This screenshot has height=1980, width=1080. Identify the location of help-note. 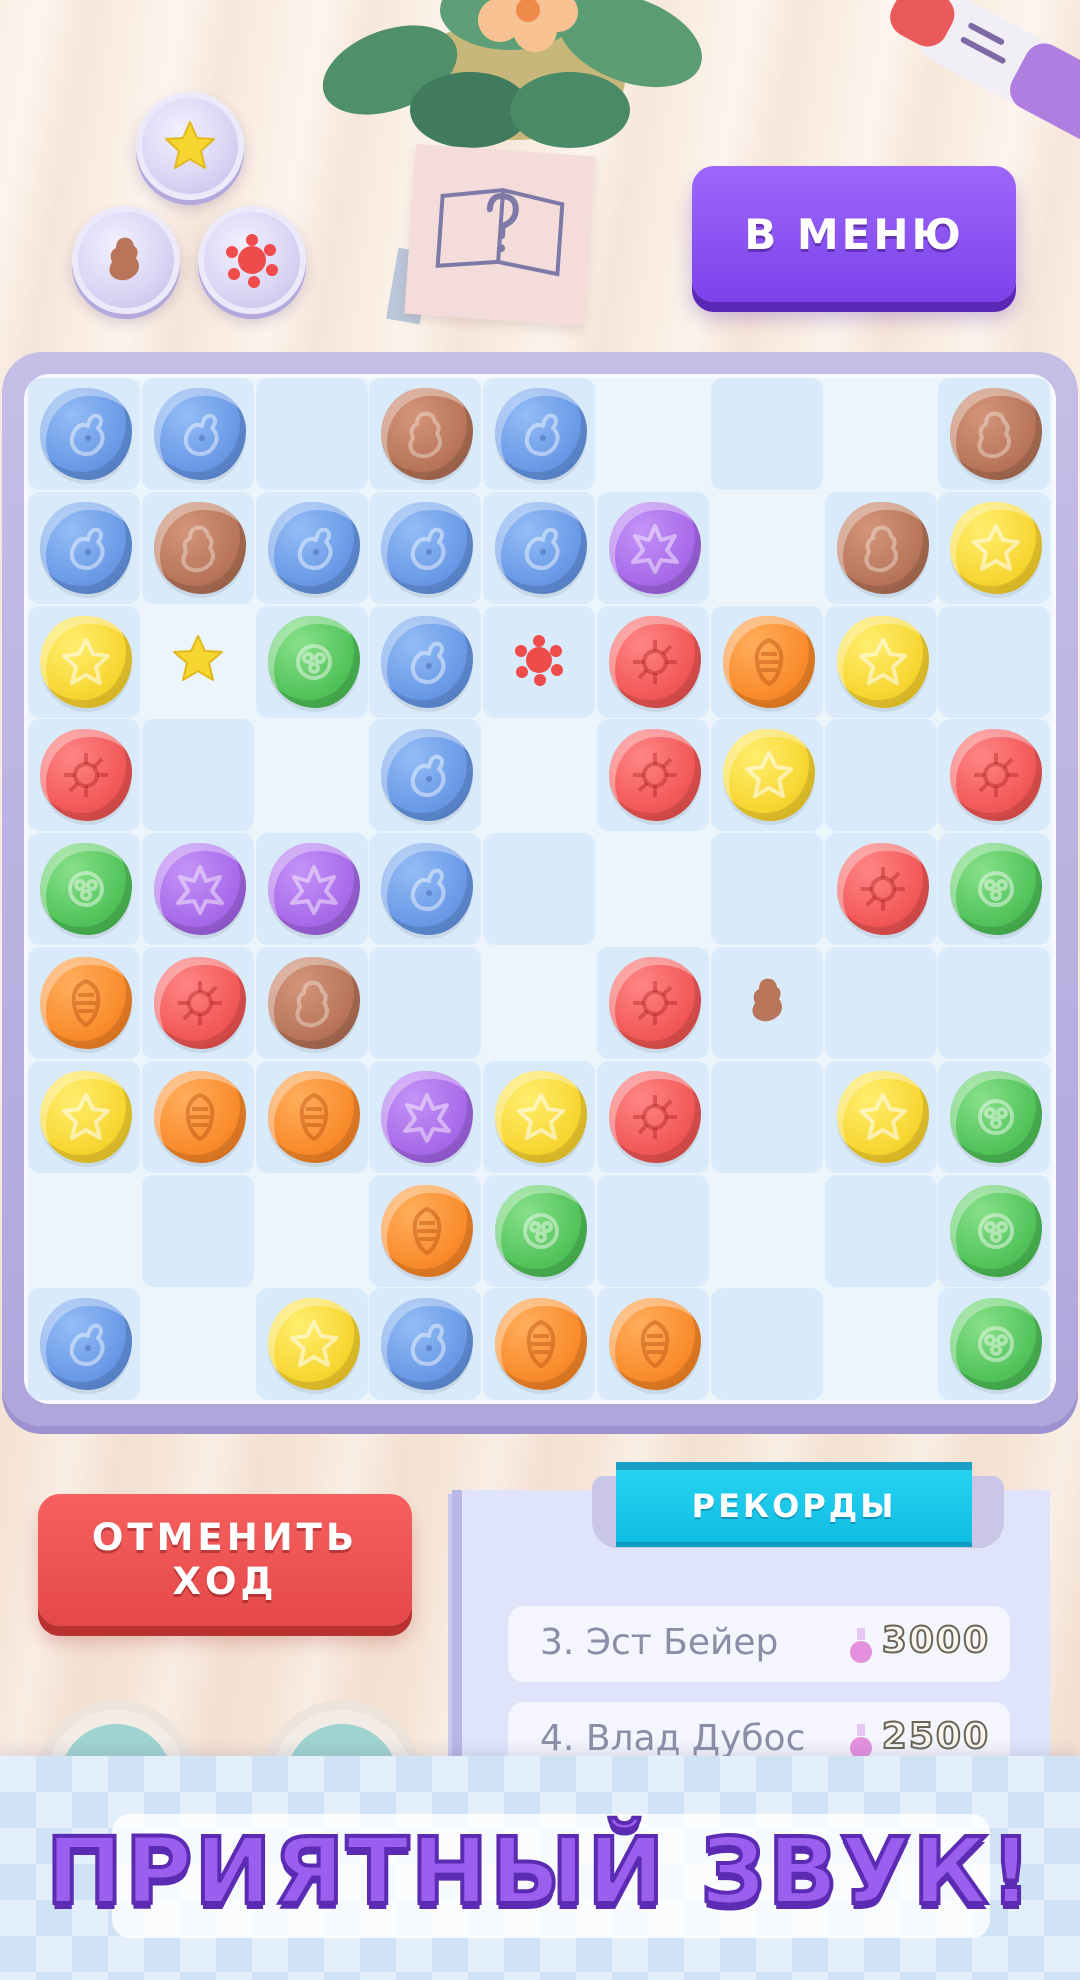
(500, 235).